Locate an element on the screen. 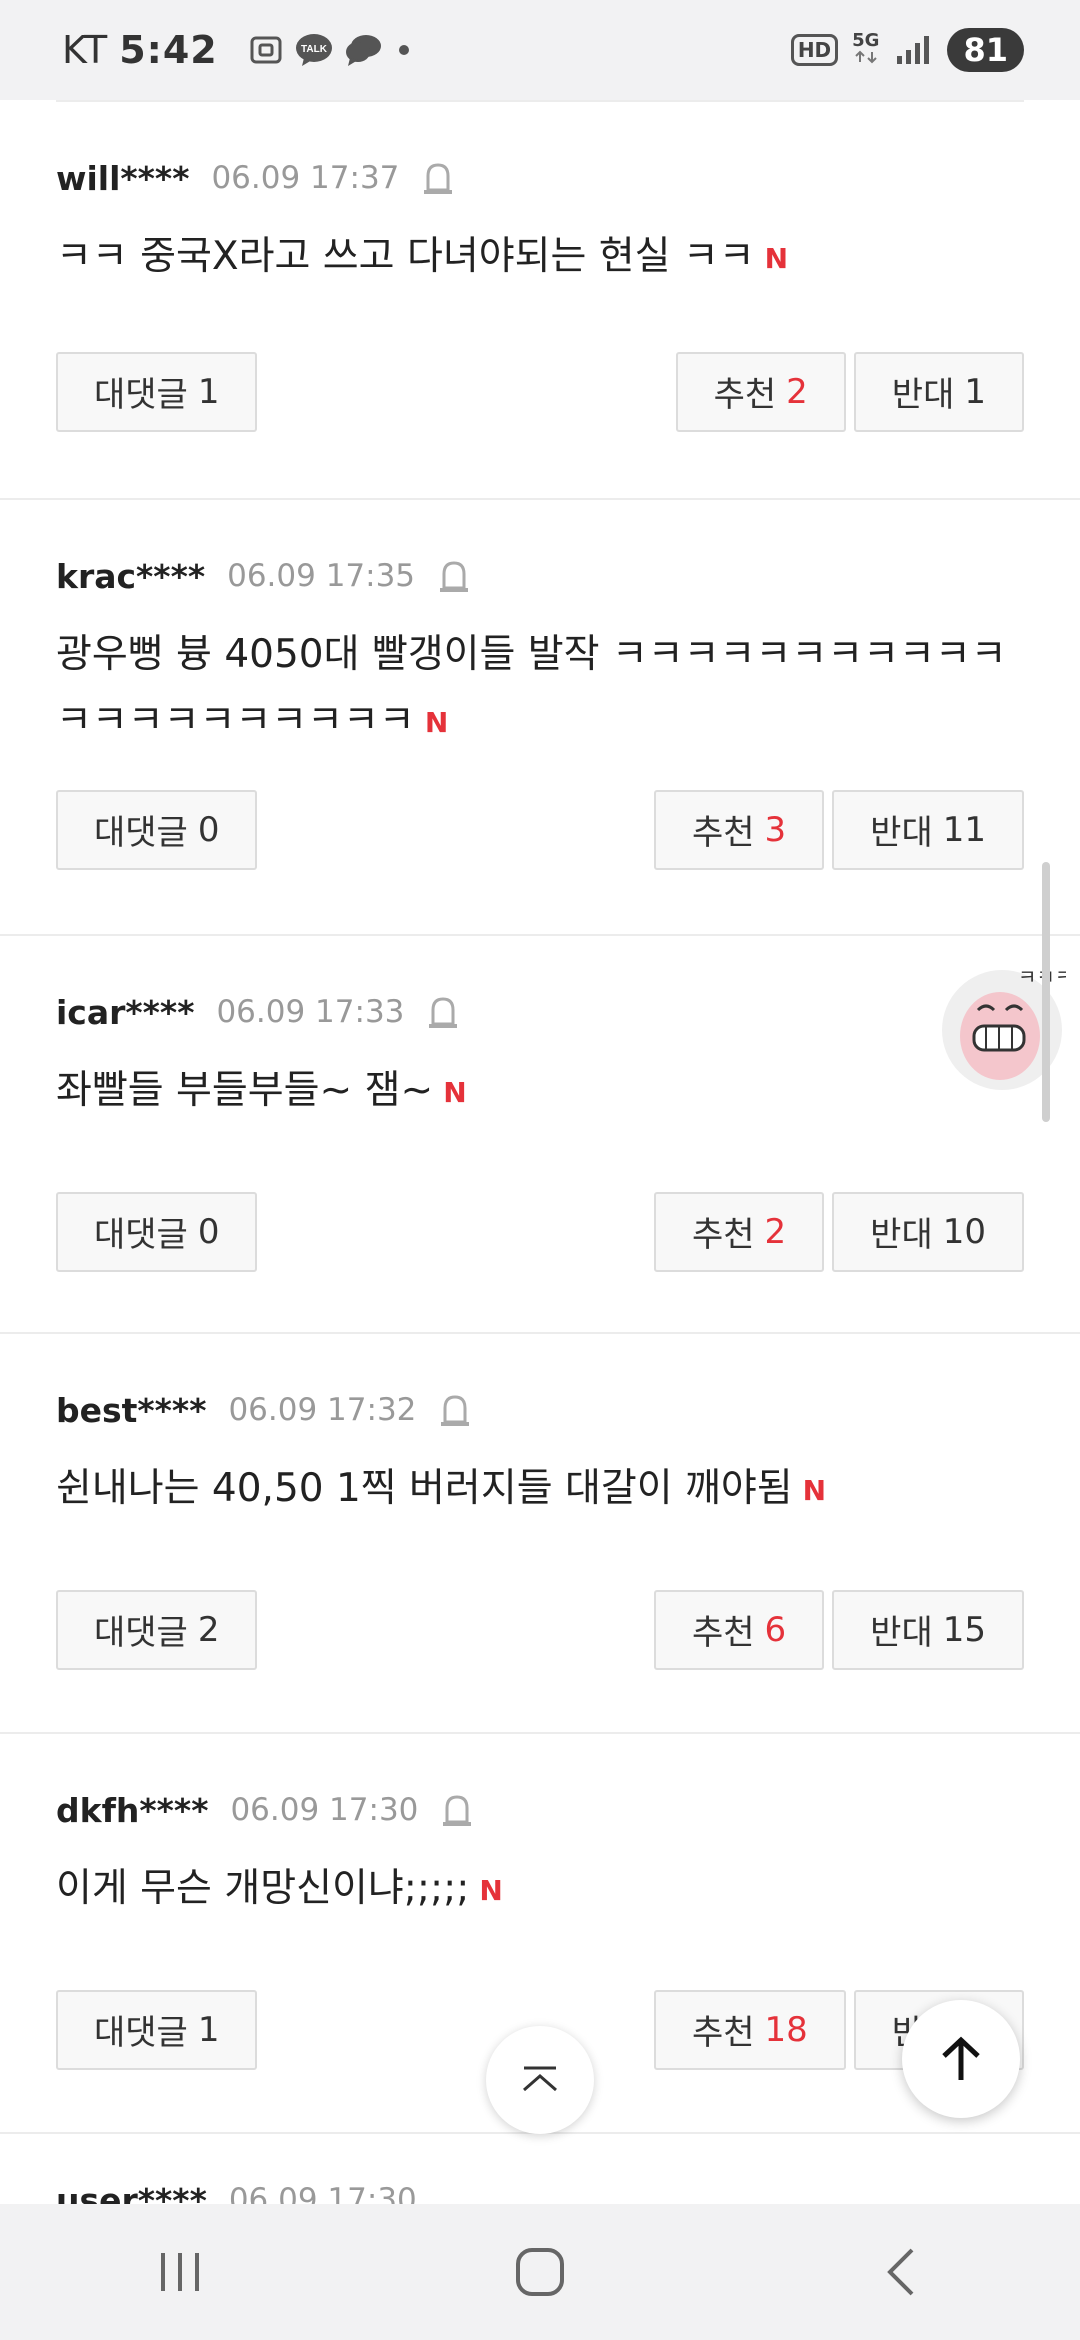  like-button: 추천 18 is located at coordinates (749, 2029).